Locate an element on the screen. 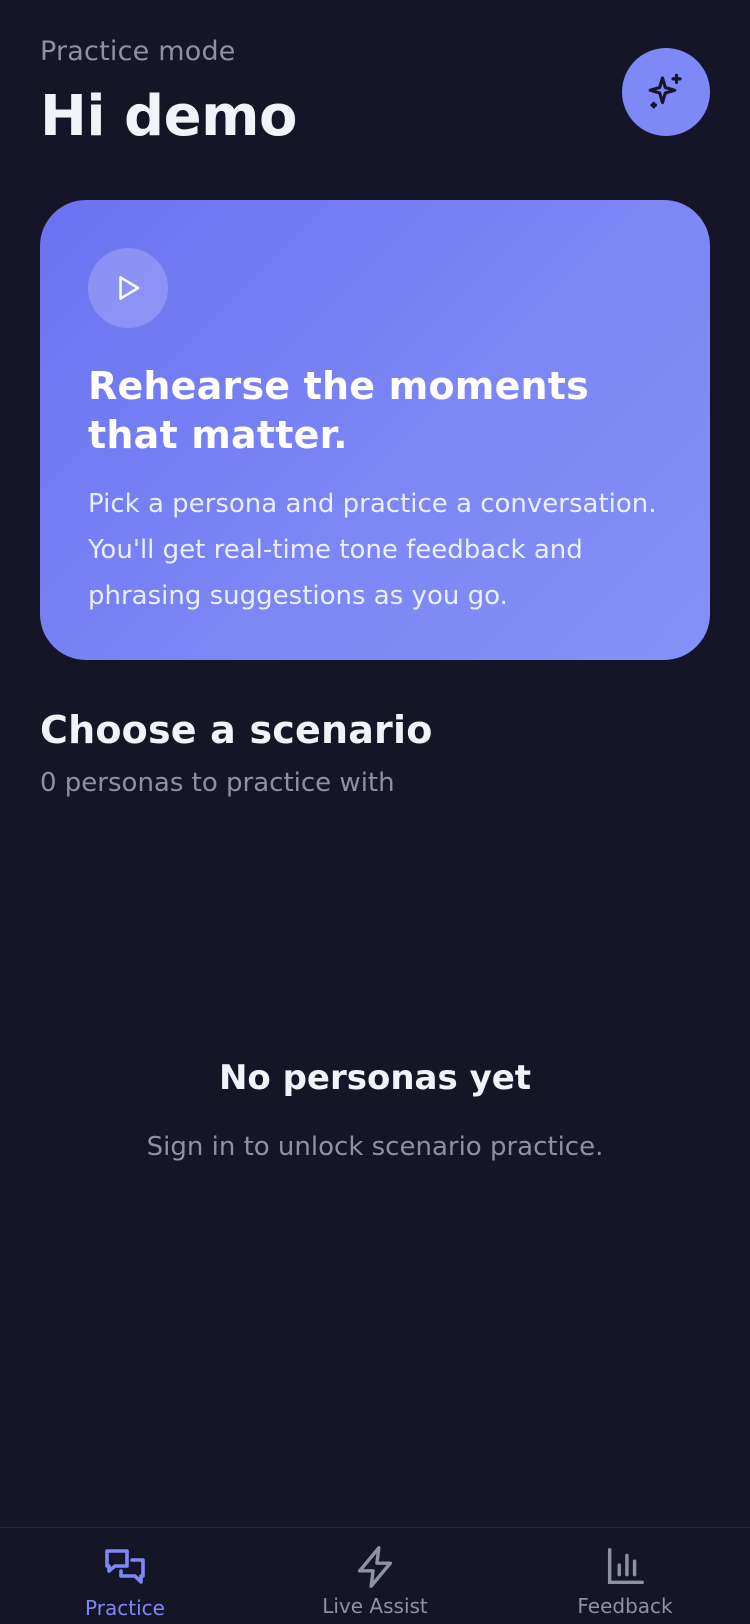 This screenshot has width=750, height=1624. mode-subtitle: Practice mode is located at coordinates (138, 51).